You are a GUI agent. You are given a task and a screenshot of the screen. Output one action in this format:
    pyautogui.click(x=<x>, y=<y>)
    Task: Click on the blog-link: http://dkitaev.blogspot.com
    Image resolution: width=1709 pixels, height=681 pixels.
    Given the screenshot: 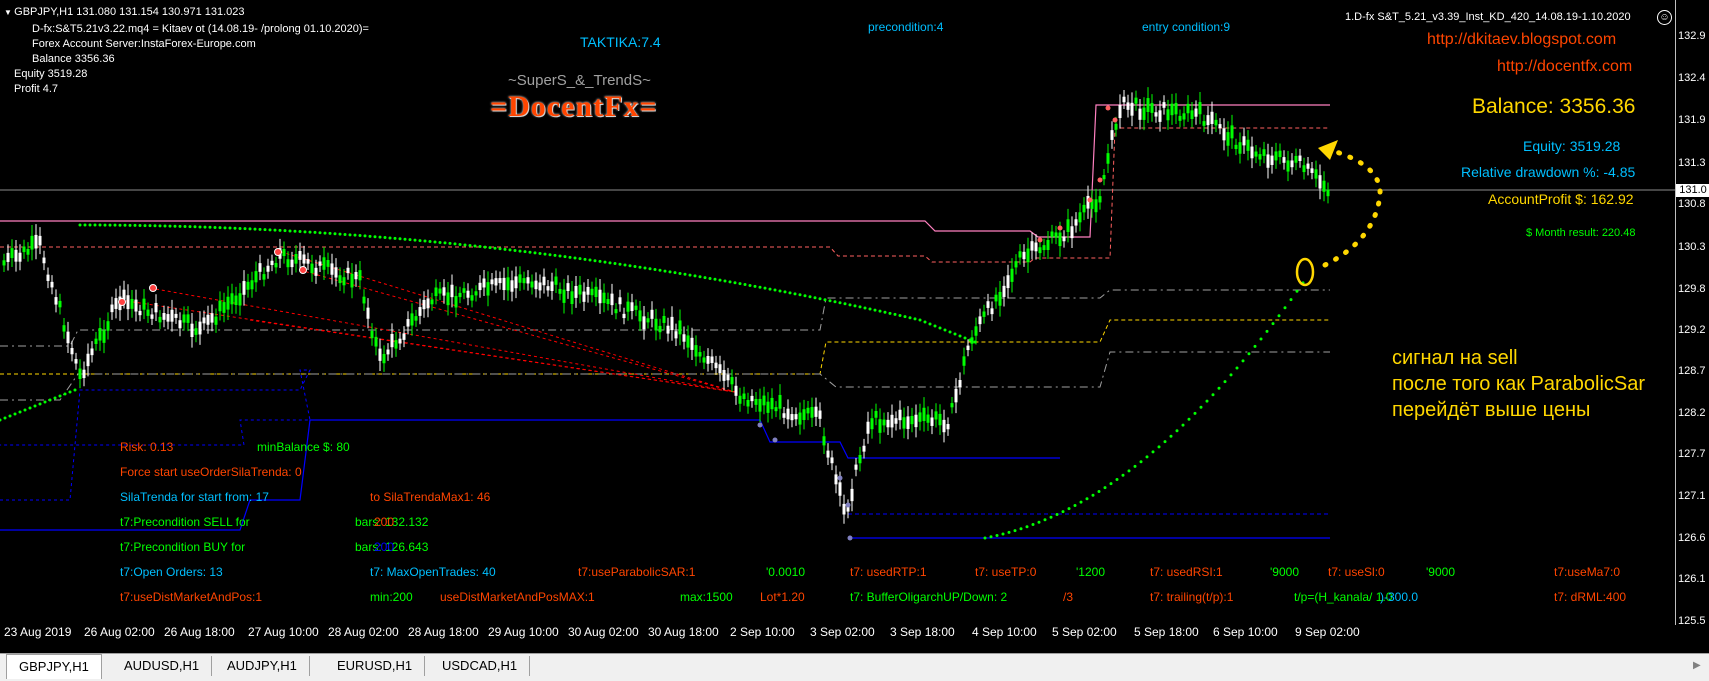 What is the action you would take?
    pyautogui.click(x=1521, y=40)
    